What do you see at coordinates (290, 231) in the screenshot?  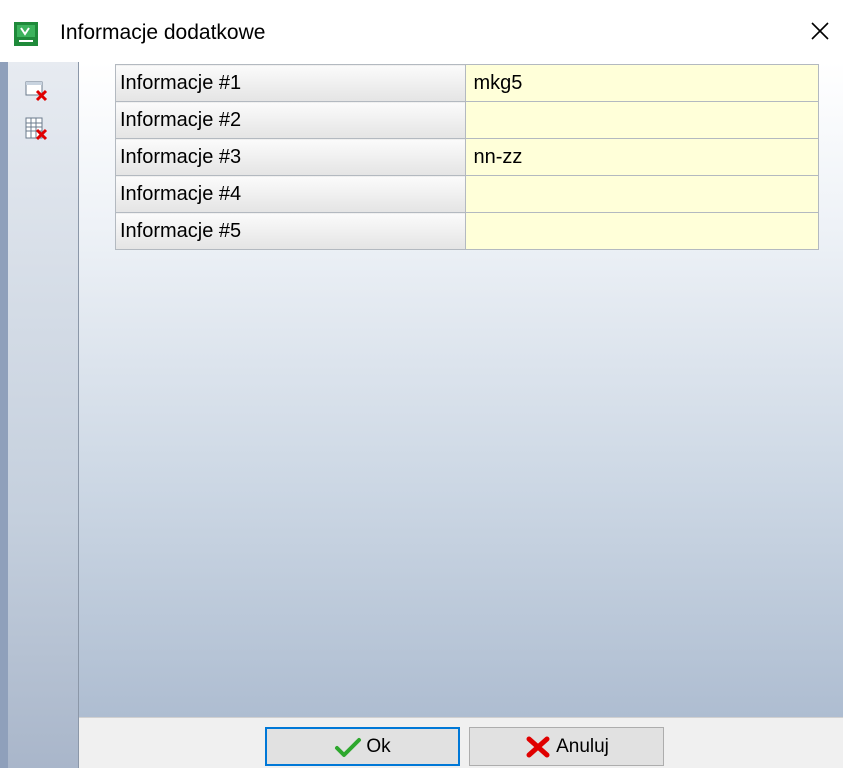 I see `field-label: Informacje #5` at bounding box center [290, 231].